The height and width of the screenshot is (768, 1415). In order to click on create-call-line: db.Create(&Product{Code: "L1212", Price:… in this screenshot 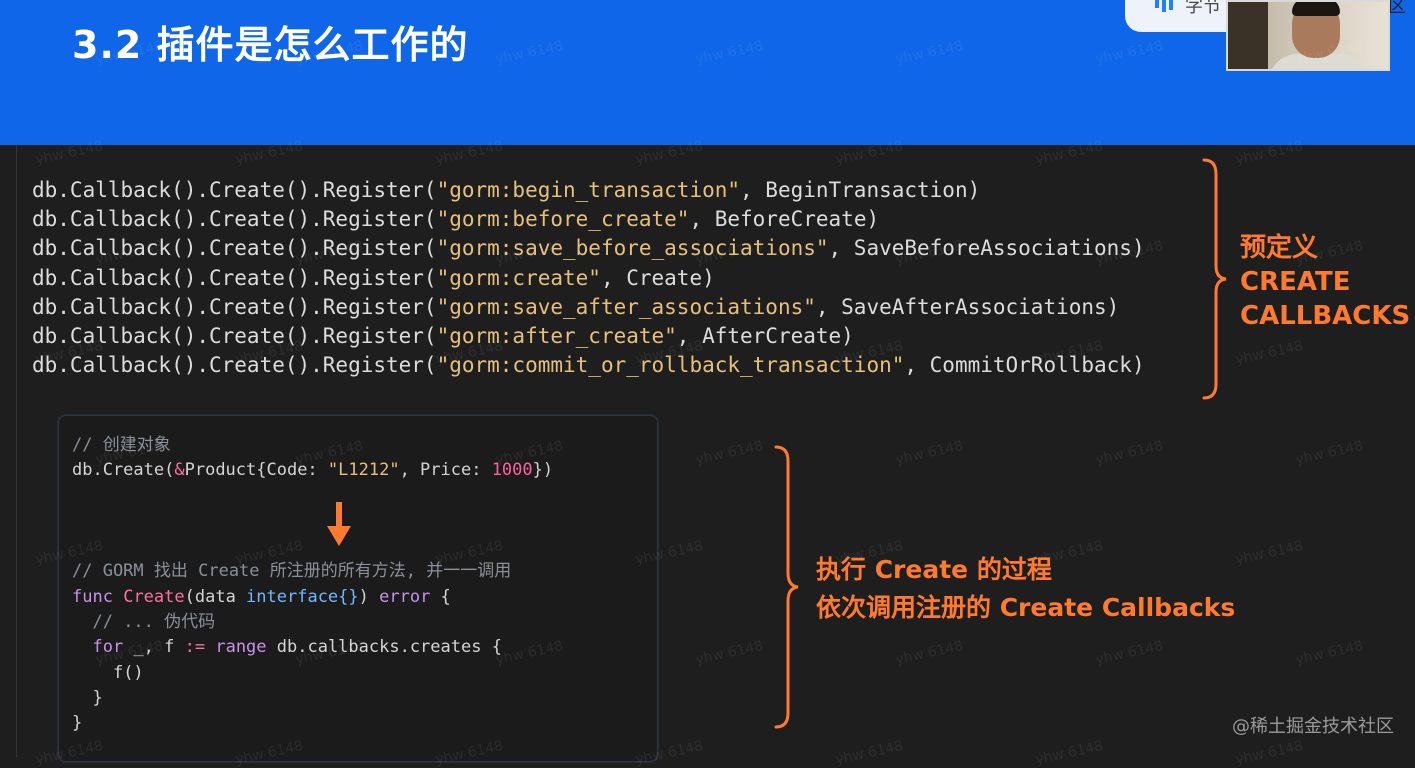, I will do `click(313, 470)`.